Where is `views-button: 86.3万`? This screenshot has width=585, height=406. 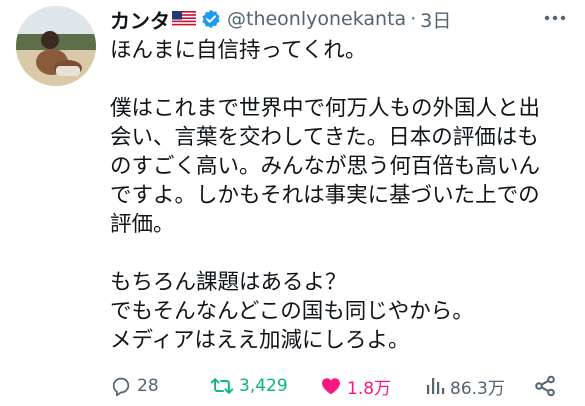
views-button: 86.3万 is located at coordinates (465, 386).